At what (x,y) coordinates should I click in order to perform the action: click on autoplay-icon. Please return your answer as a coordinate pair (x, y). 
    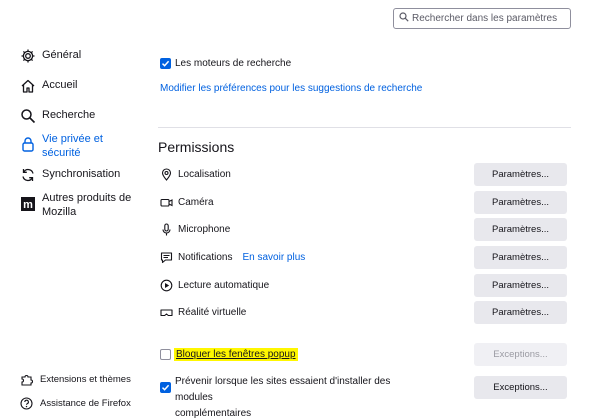
    Looking at the image, I should click on (166, 285).